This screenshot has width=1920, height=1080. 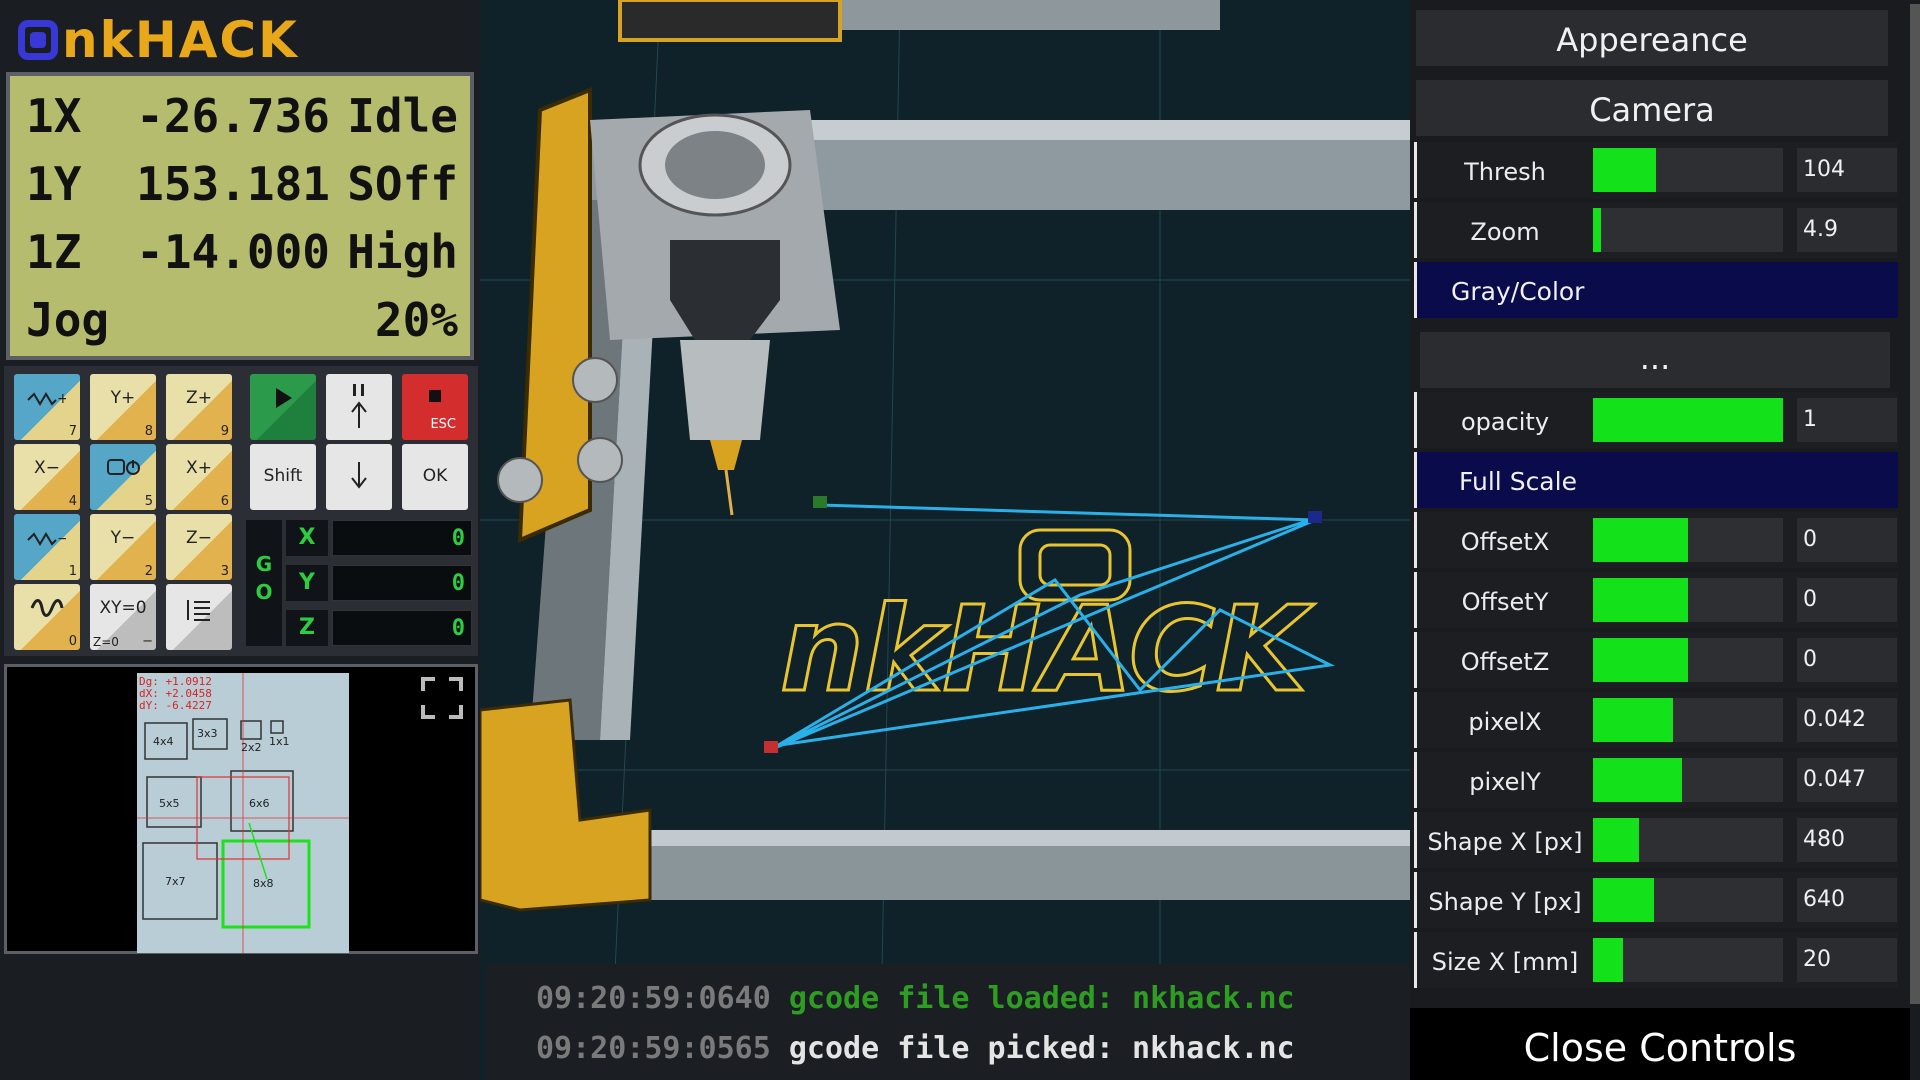 I want to click on wave-icon, so click(x=47, y=608).